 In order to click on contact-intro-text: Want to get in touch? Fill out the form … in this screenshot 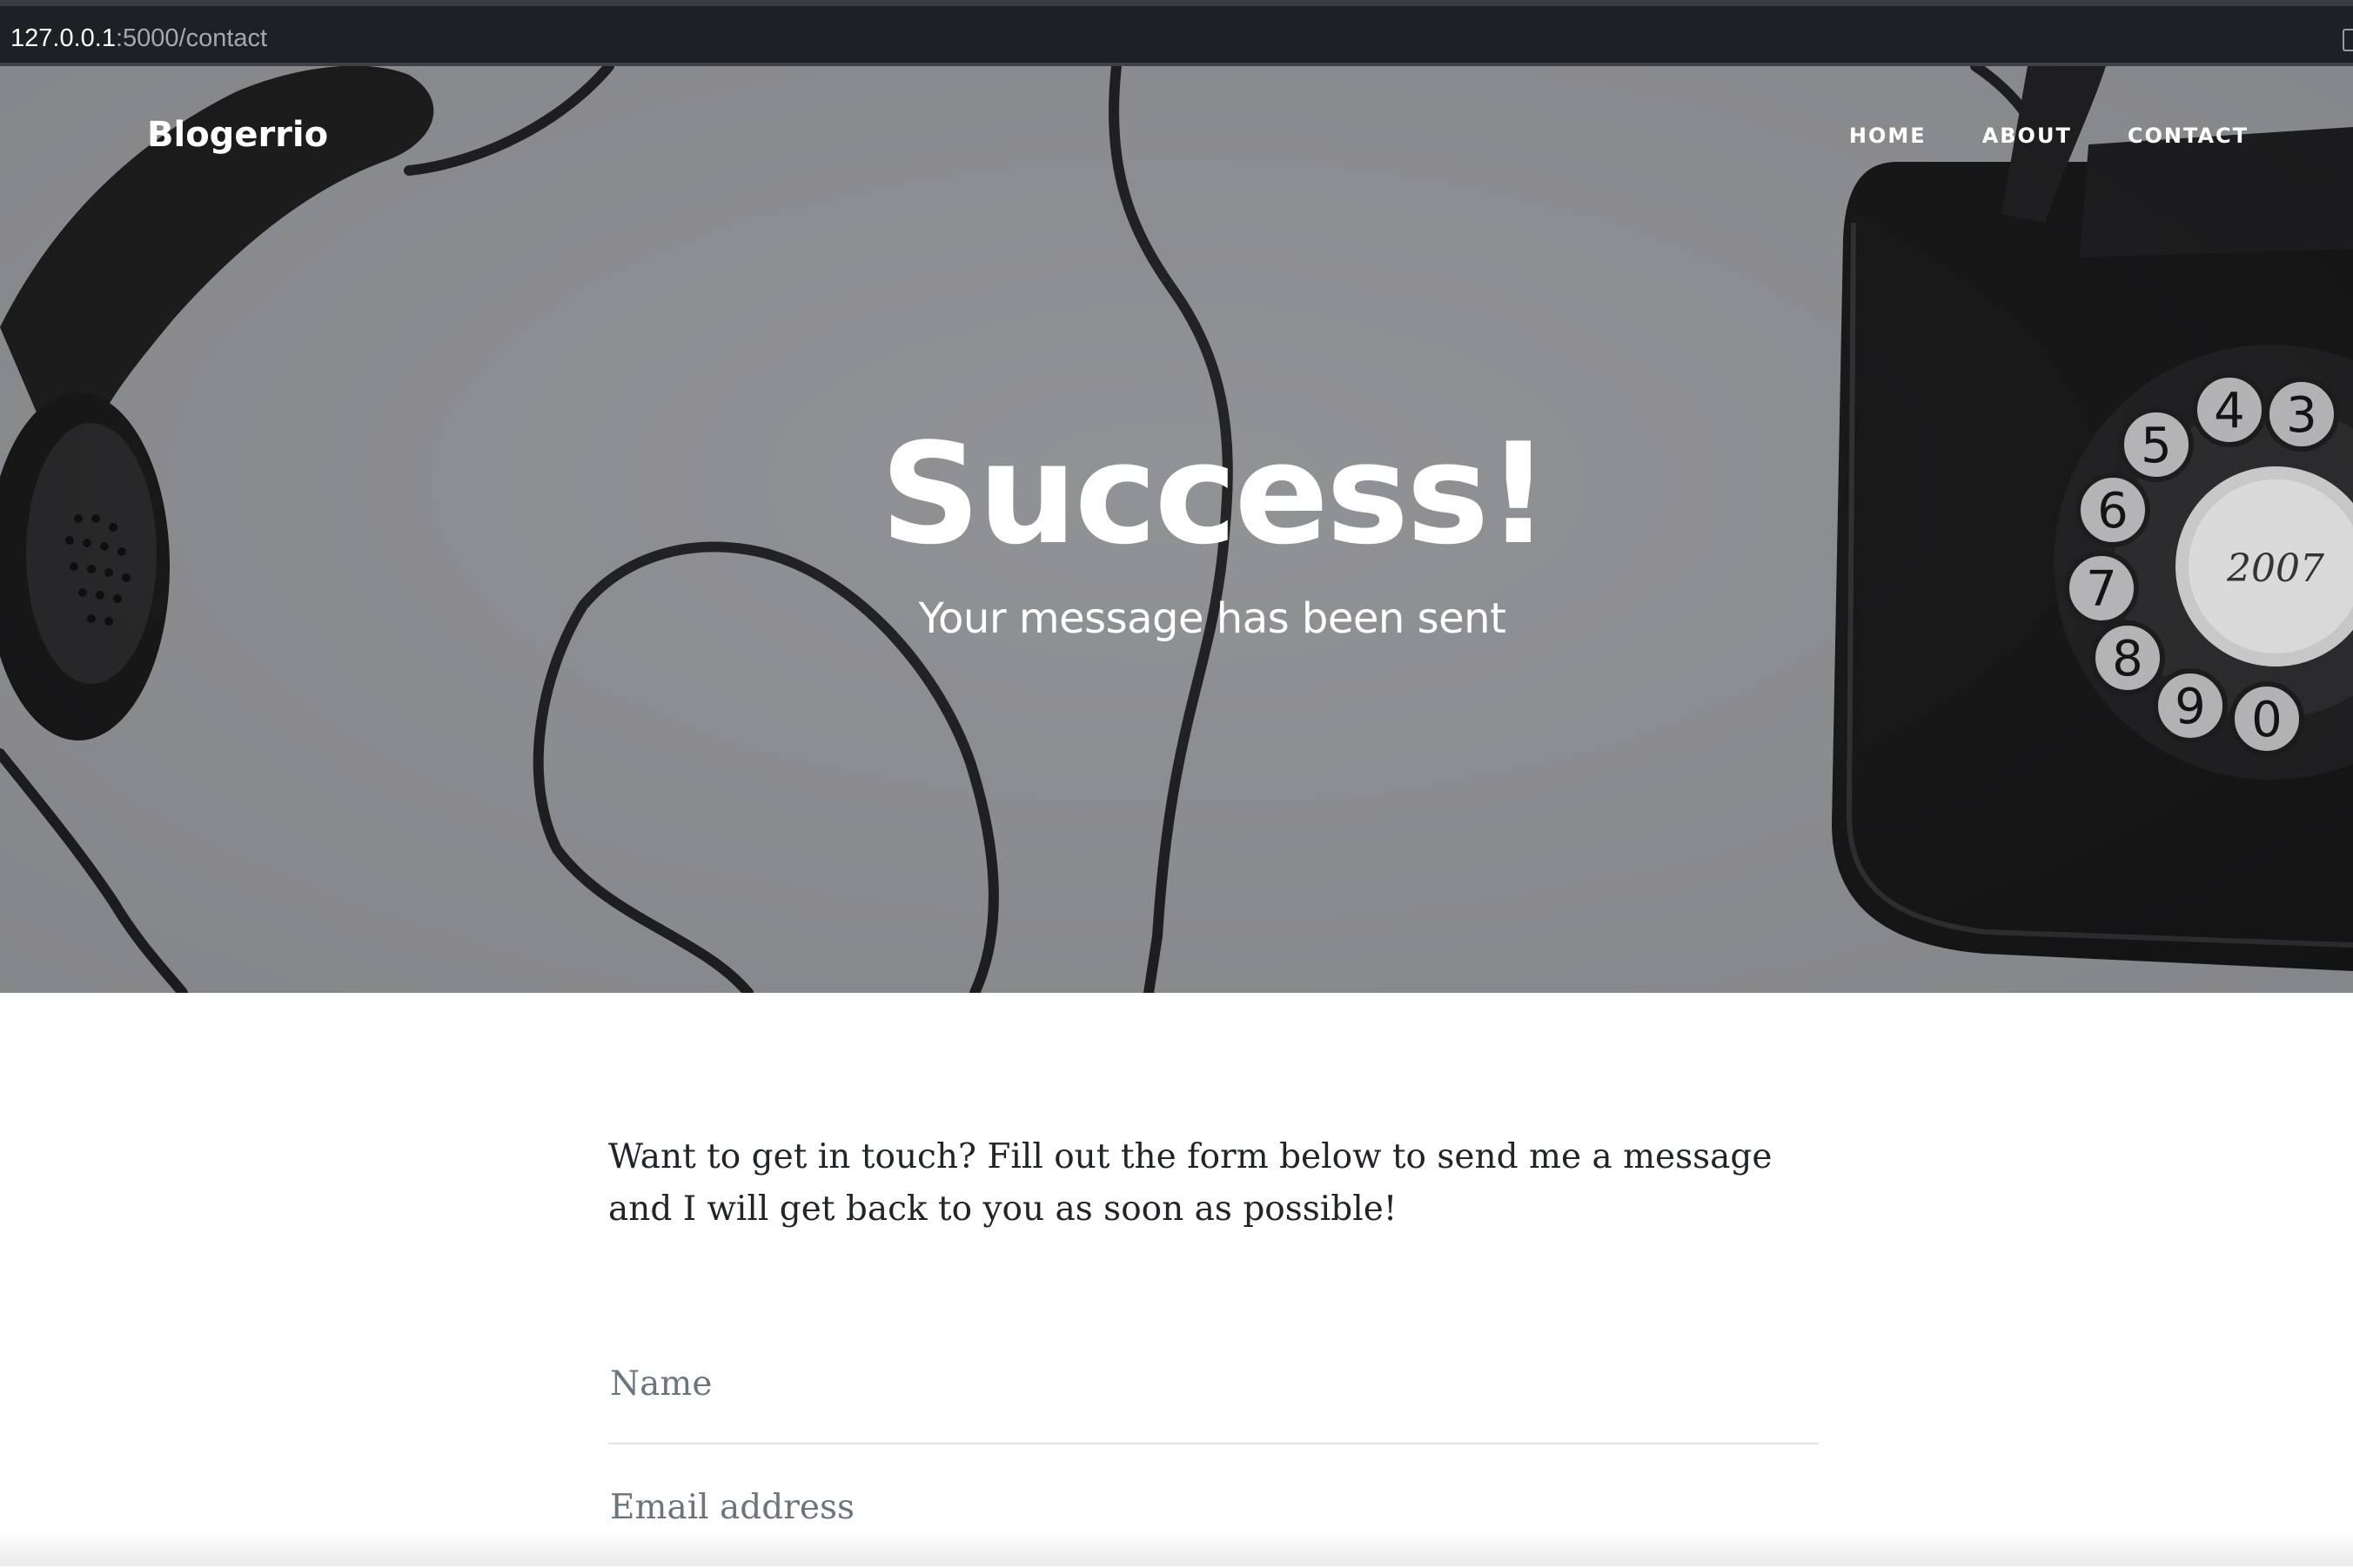, I will do `click(1190, 1183)`.